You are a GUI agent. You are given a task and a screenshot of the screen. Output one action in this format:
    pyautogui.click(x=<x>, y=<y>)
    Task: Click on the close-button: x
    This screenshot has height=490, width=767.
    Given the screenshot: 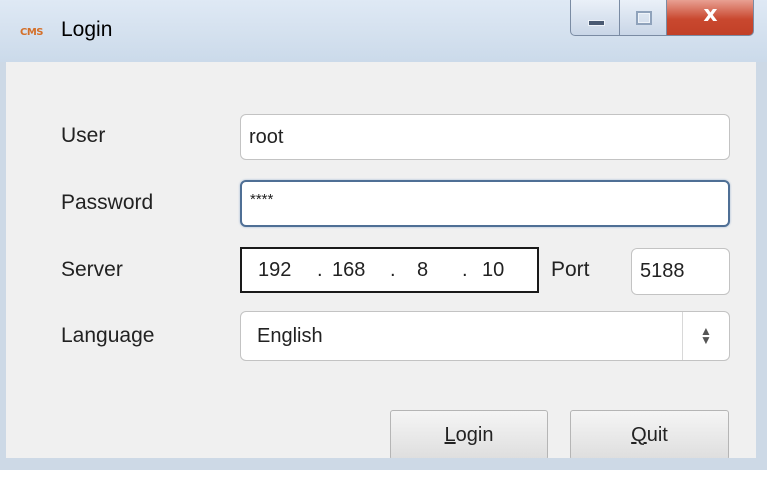 What is the action you would take?
    pyautogui.click(x=710, y=18)
    